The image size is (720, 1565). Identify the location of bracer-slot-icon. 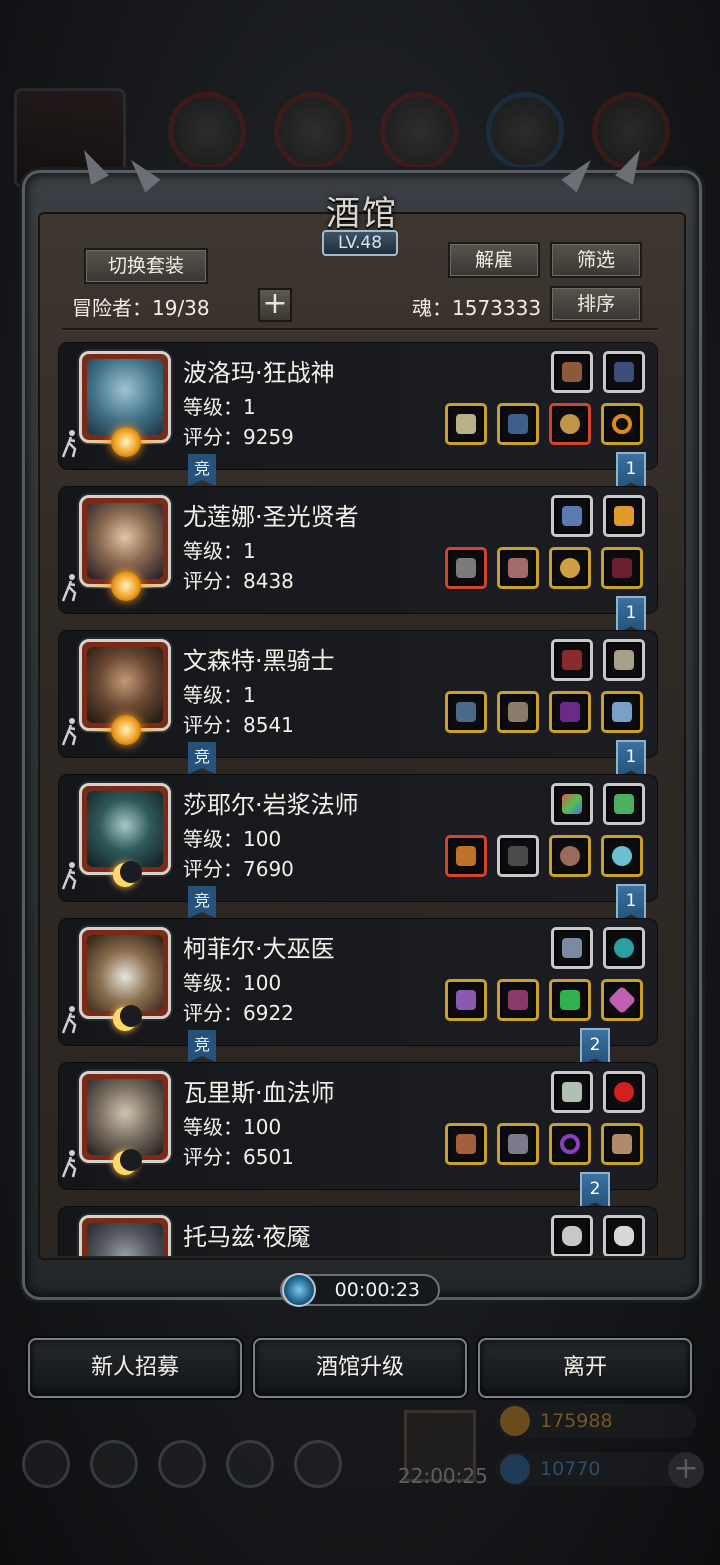
(622, 568).